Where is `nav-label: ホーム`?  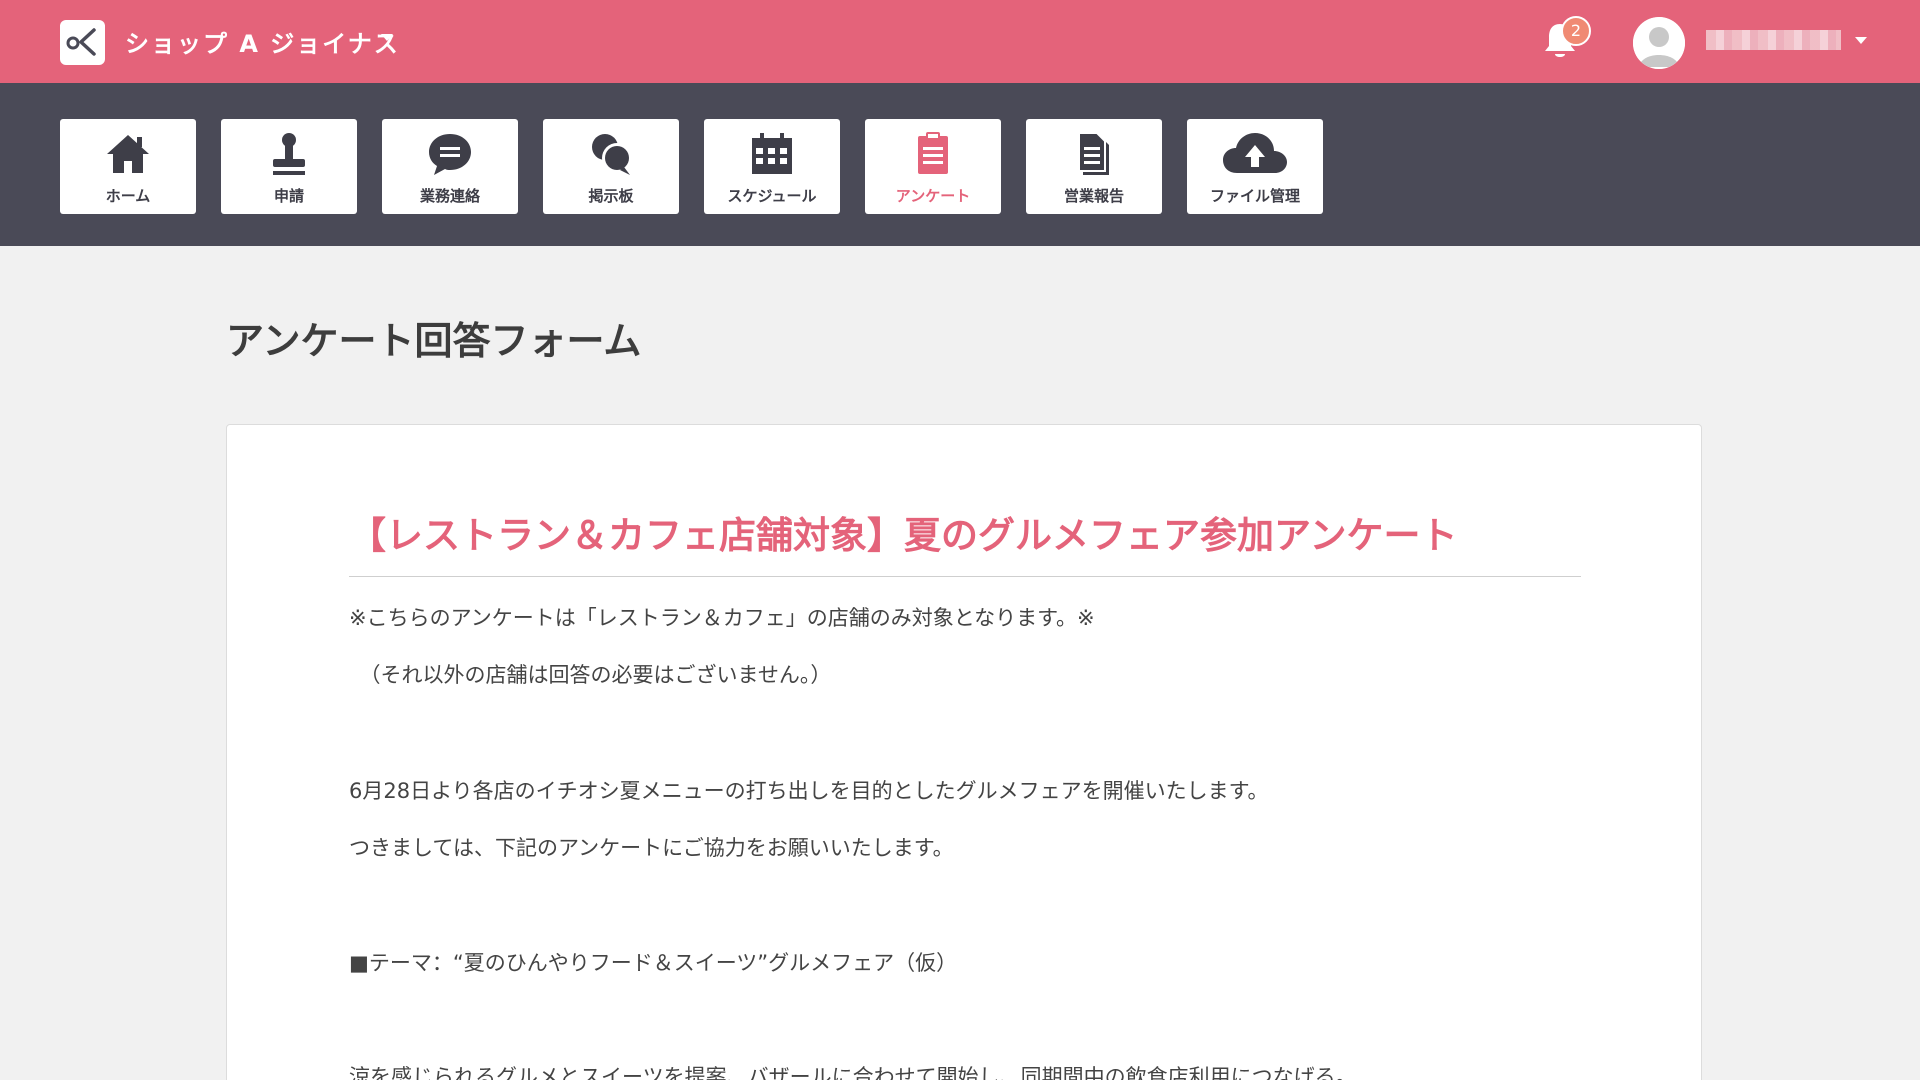
nav-label: ホーム is located at coordinates (128, 196).